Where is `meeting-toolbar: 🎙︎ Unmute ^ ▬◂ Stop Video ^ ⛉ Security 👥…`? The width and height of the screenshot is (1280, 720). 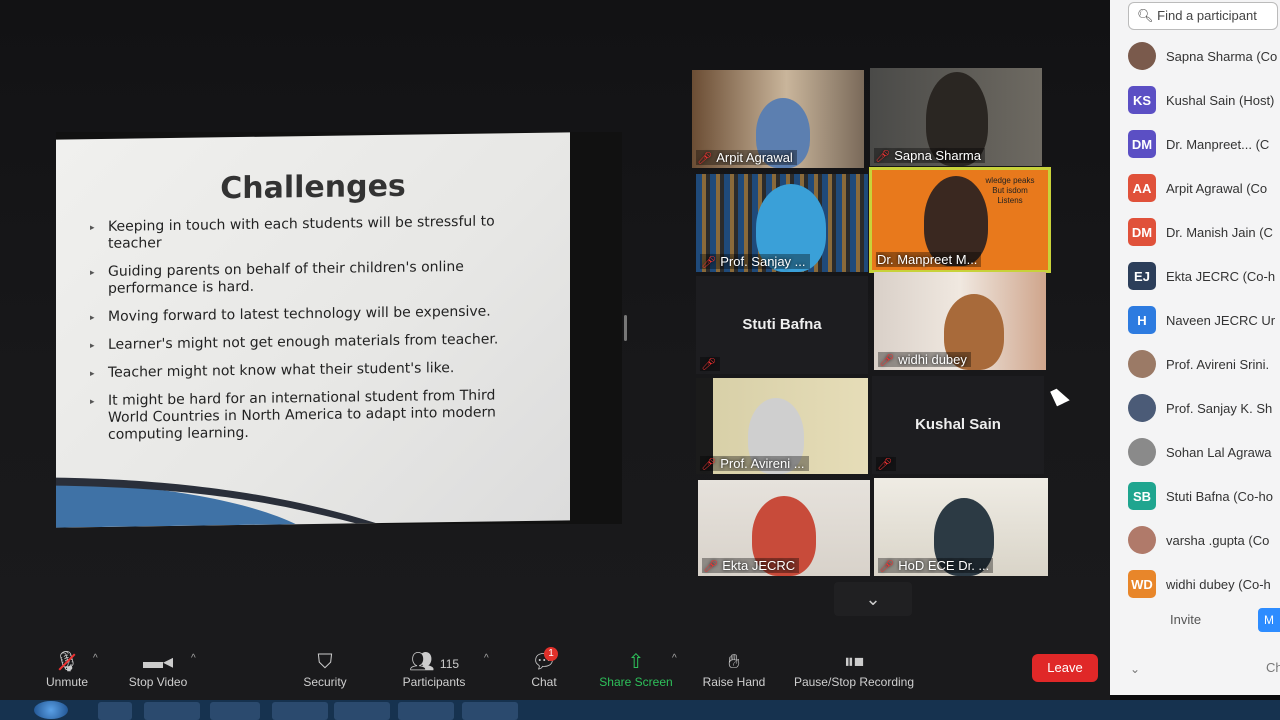
meeting-toolbar: 🎙︎ Unmute ^ ▬◂ Stop Video ^ ⛉ Security 👥… is located at coordinates (555, 672).